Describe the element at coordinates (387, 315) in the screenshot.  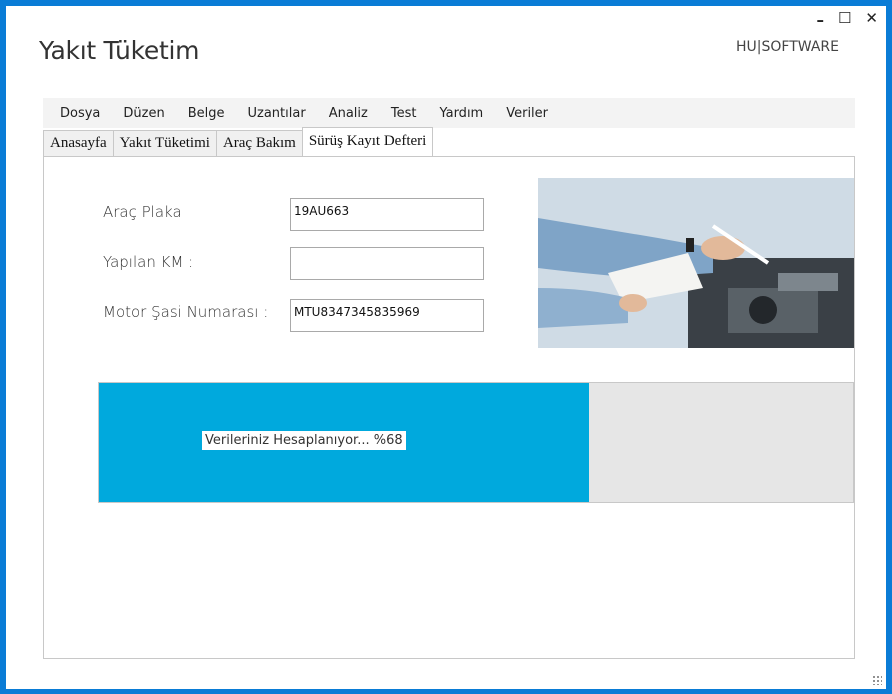
I see `chassis-field: MTU8347345835969` at that location.